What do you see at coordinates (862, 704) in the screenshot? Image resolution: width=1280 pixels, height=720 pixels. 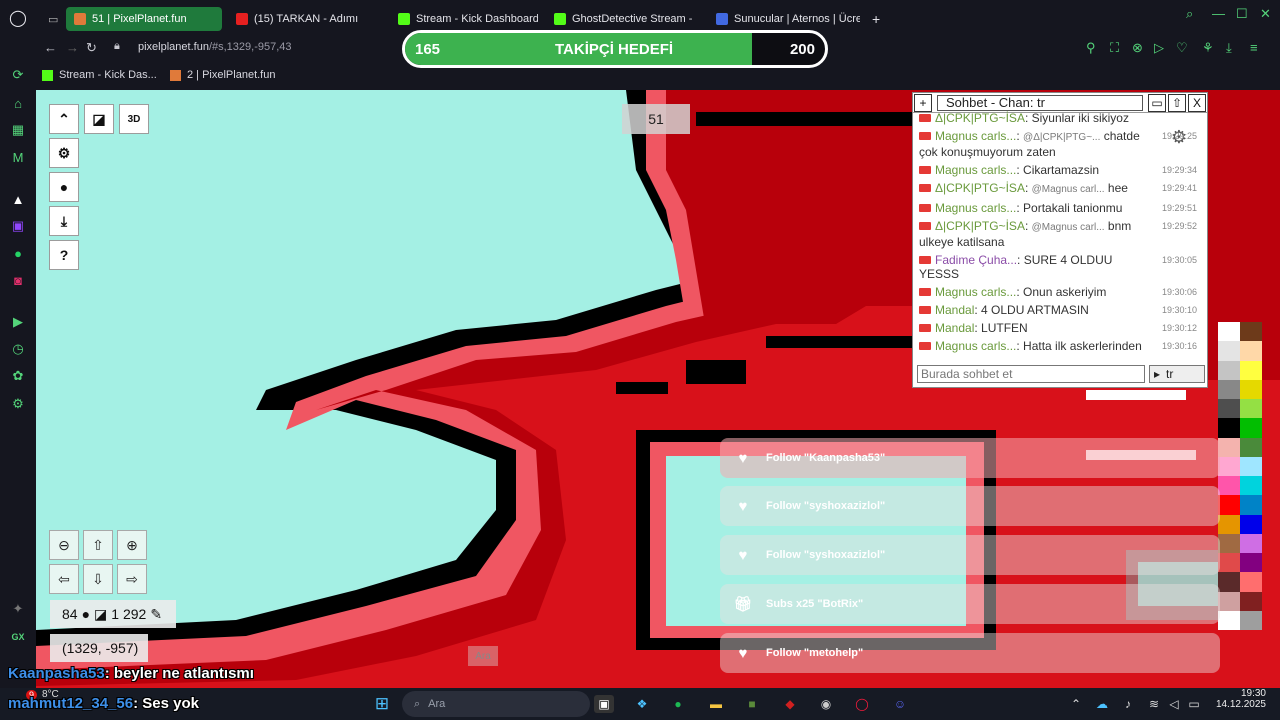 I see `opera-gx-icon: ◯` at bounding box center [862, 704].